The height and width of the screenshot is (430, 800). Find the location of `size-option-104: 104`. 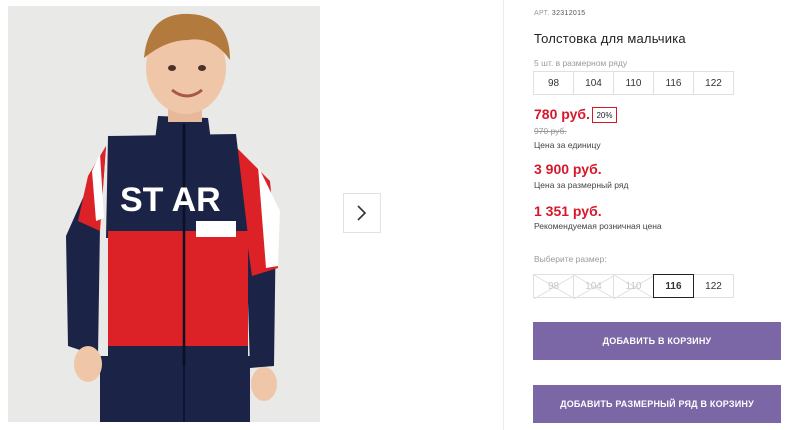

size-option-104: 104 is located at coordinates (594, 286).